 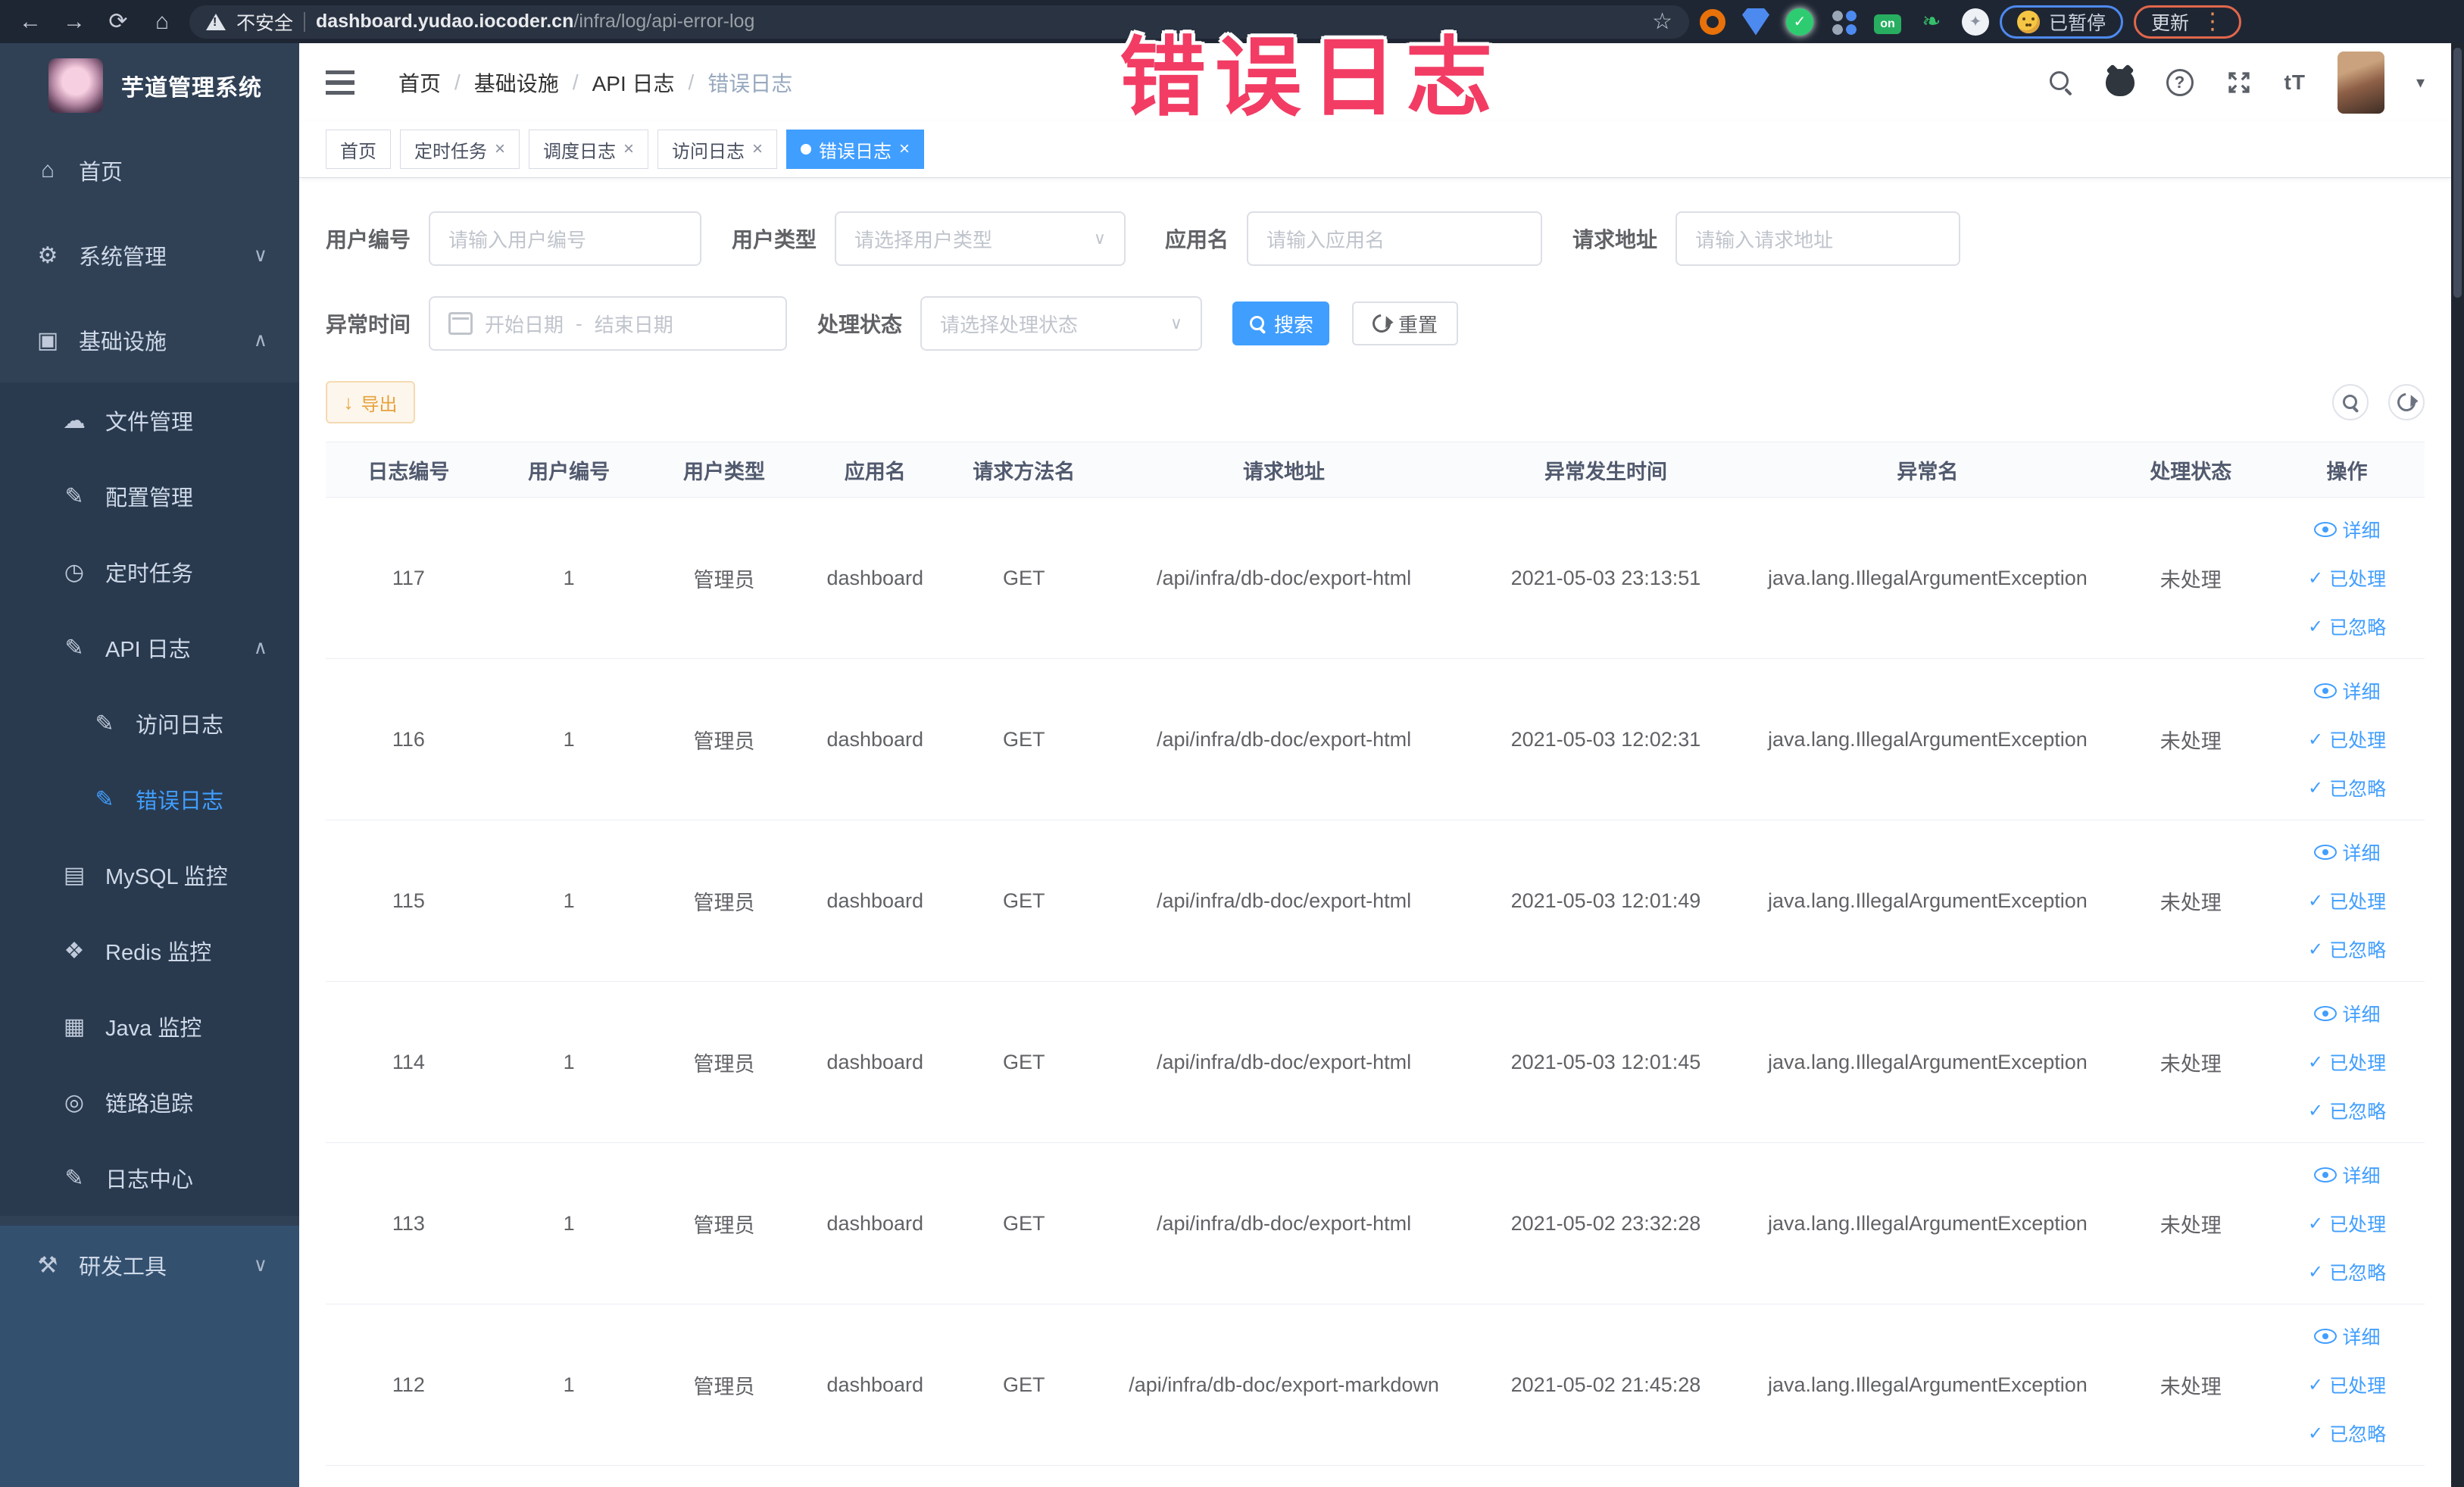 What do you see at coordinates (123, 1267) in the screenshot?
I see `sidebar-item-label: 研发工具` at bounding box center [123, 1267].